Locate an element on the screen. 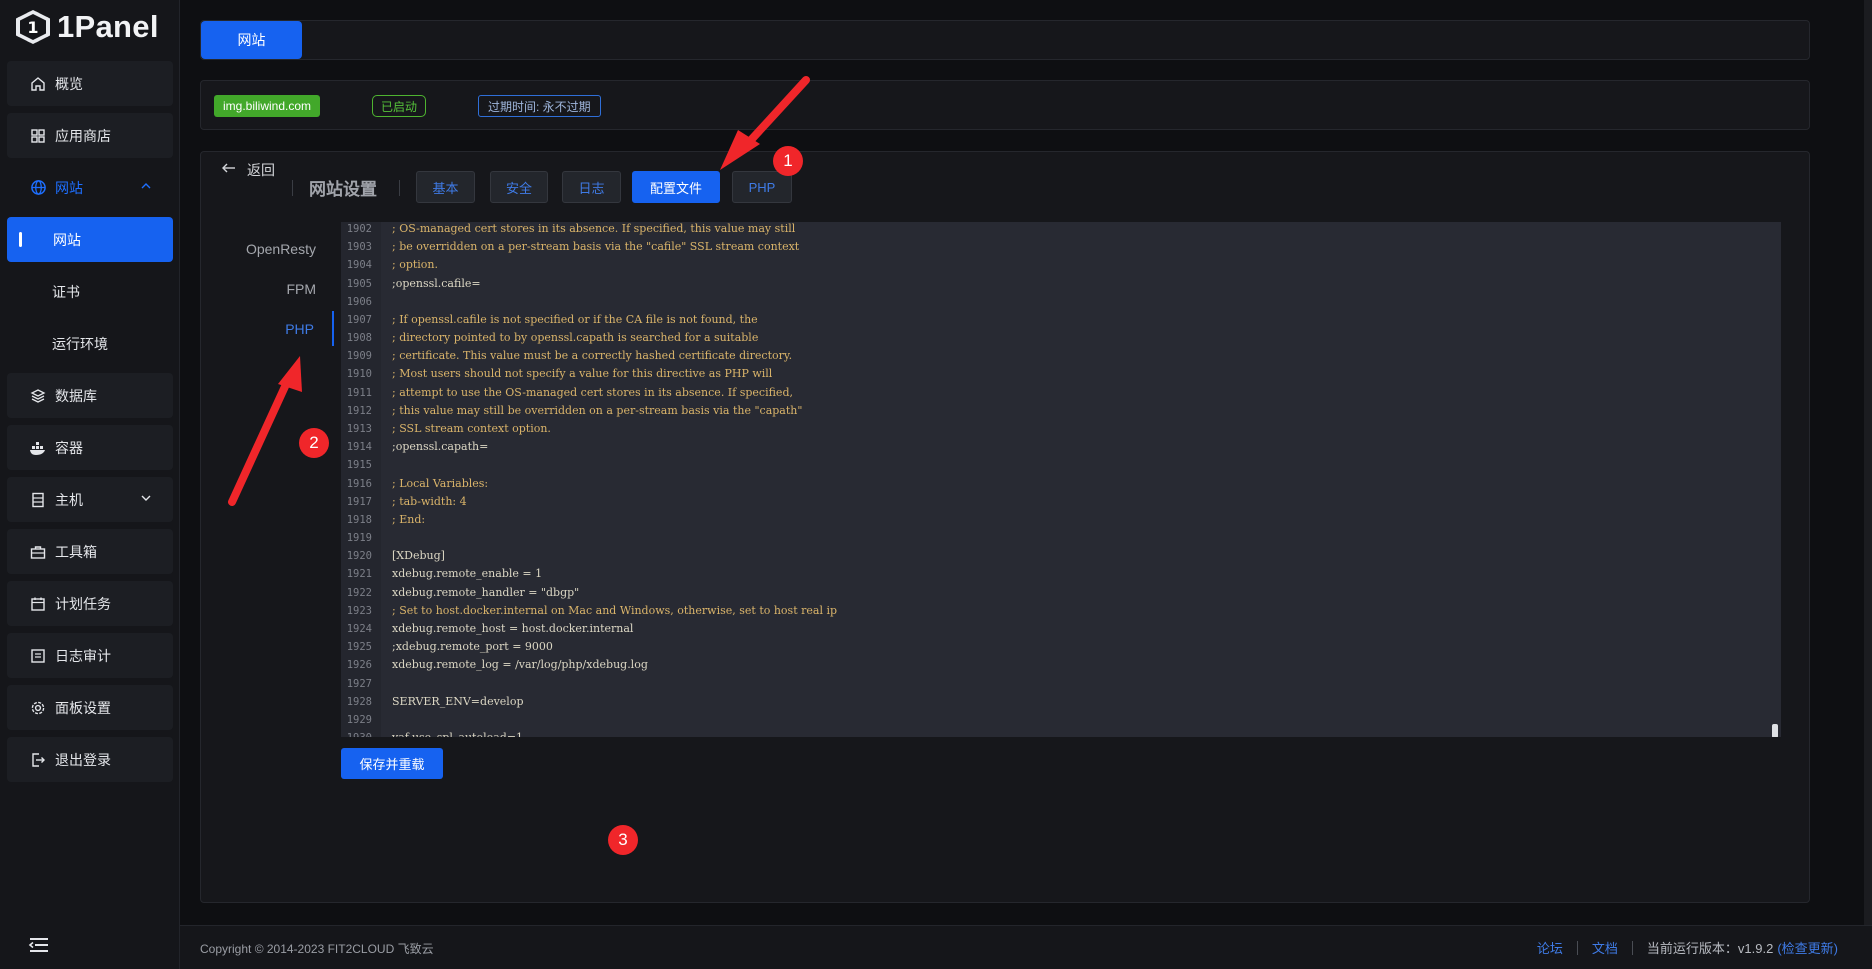  sidebar-item-label: 数据库 is located at coordinates (76, 395).